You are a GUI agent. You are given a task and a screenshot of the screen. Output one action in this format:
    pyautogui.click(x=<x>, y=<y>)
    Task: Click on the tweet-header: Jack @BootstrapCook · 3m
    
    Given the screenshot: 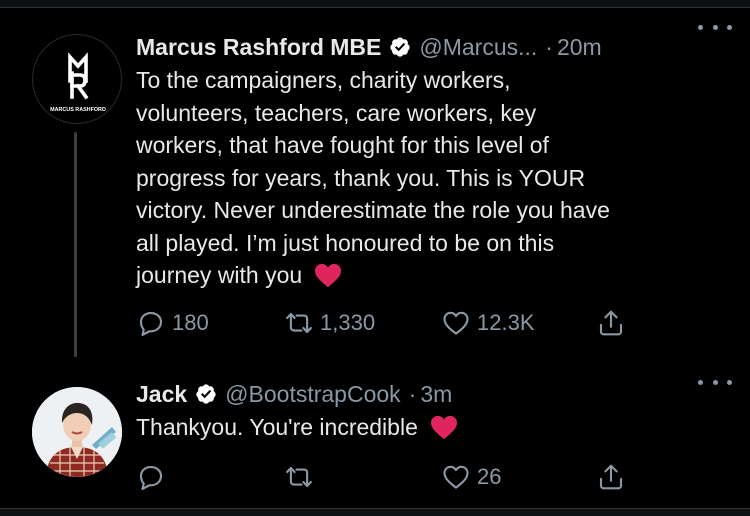 What is the action you would take?
    pyautogui.click(x=433, y=394)
    